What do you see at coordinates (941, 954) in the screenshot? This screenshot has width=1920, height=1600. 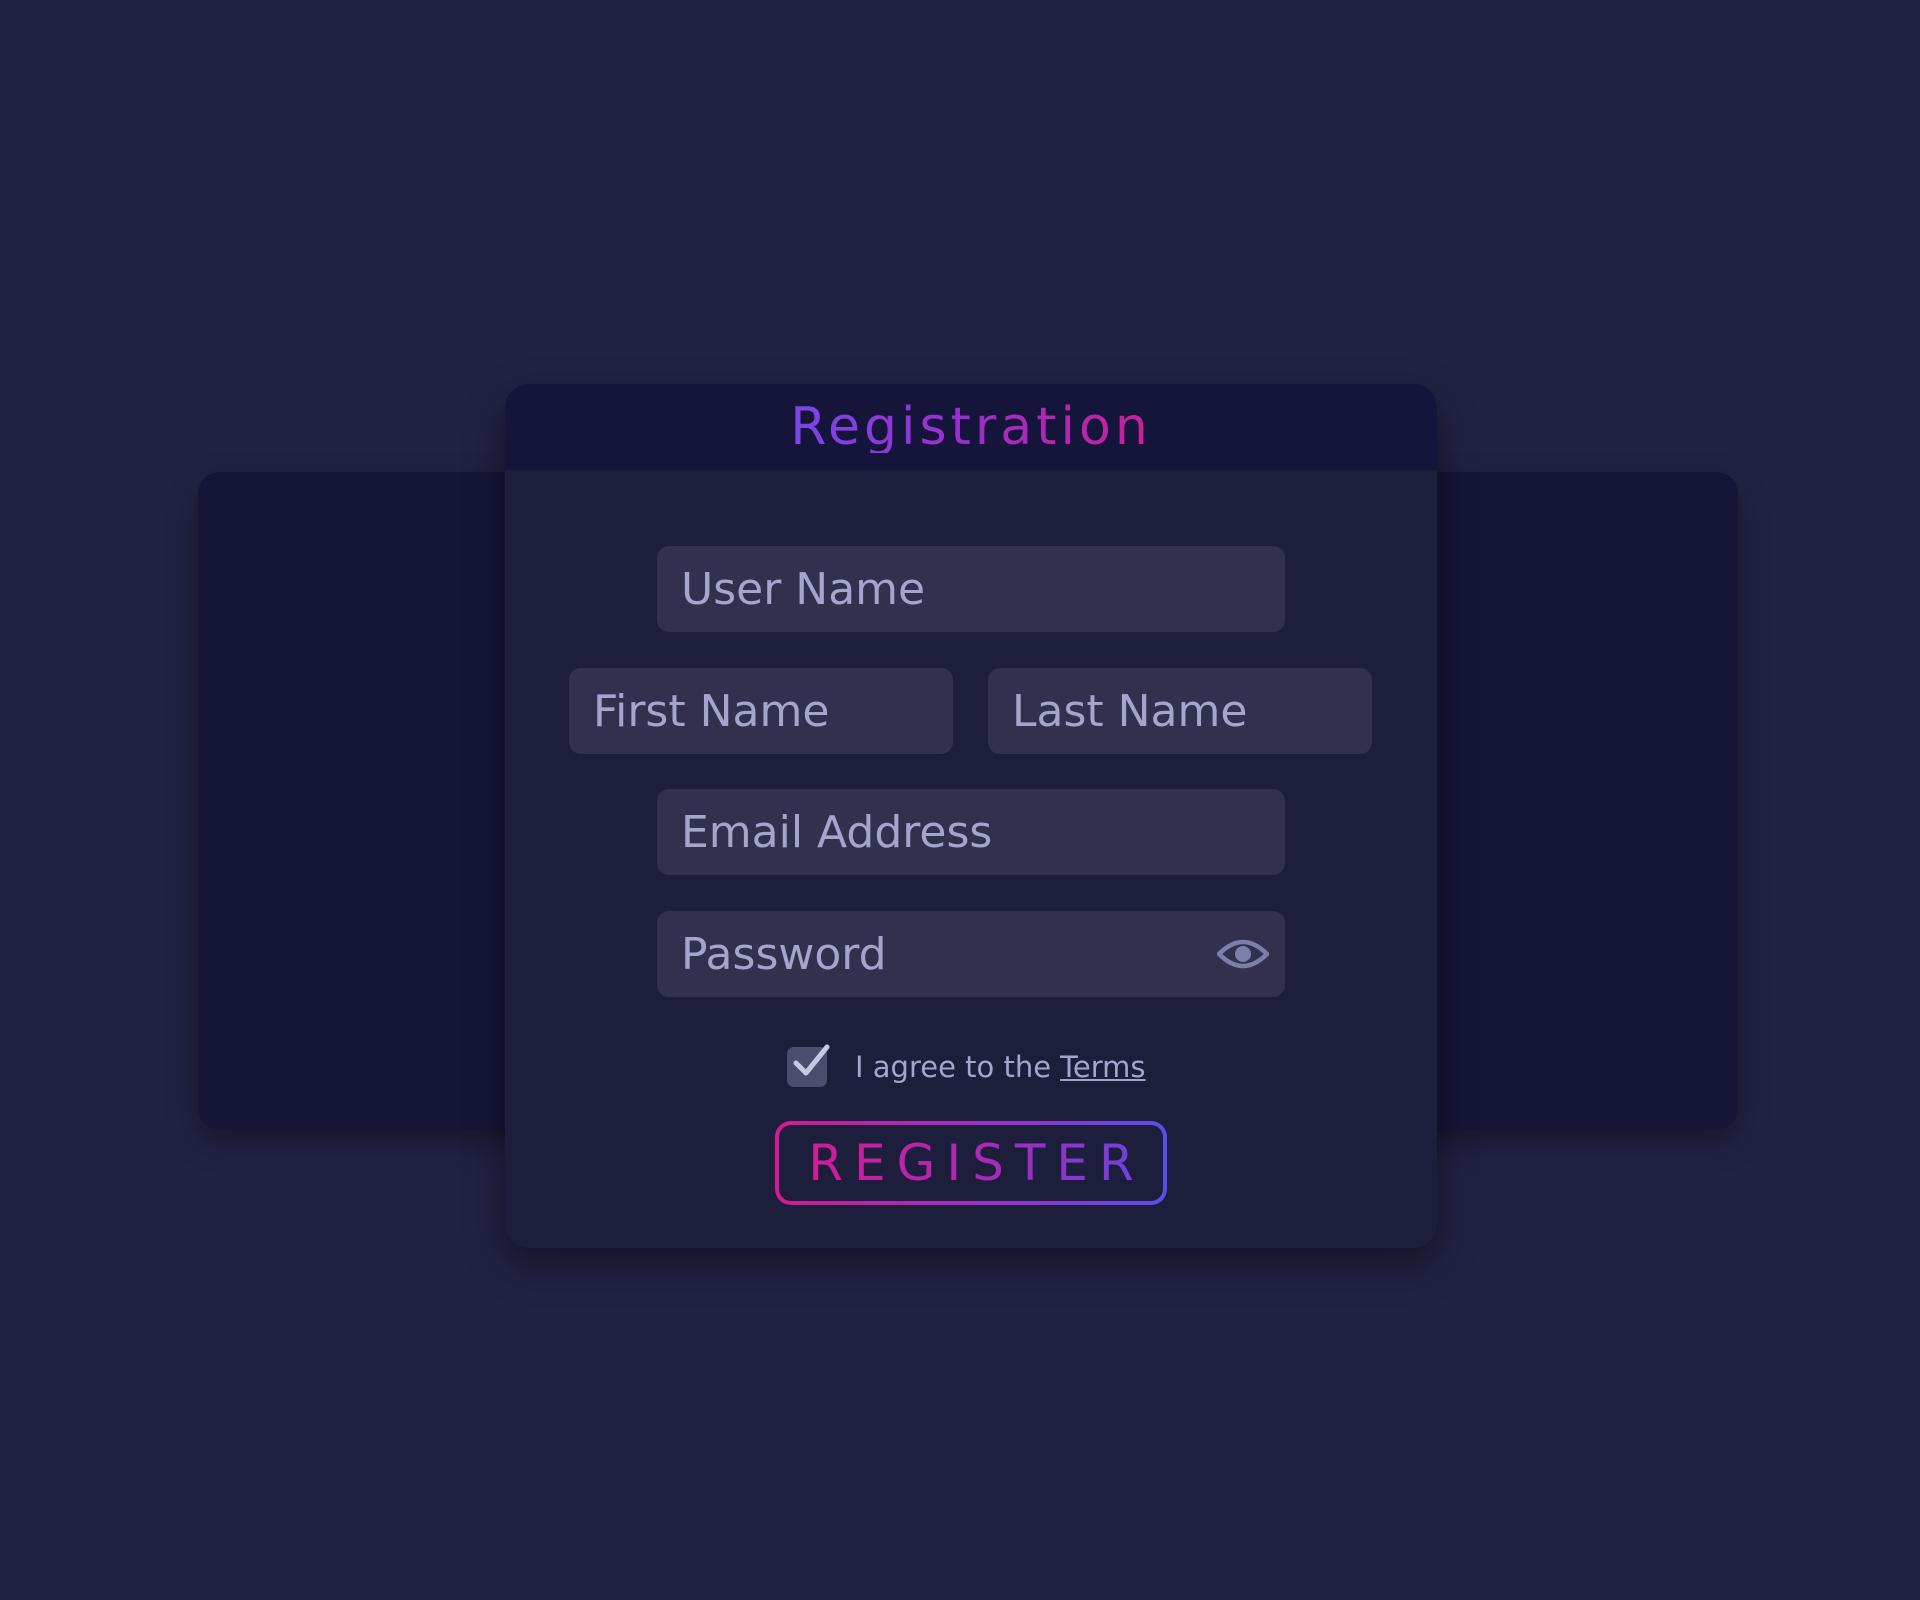 I see `password-input` at bounding box center [941, 954].